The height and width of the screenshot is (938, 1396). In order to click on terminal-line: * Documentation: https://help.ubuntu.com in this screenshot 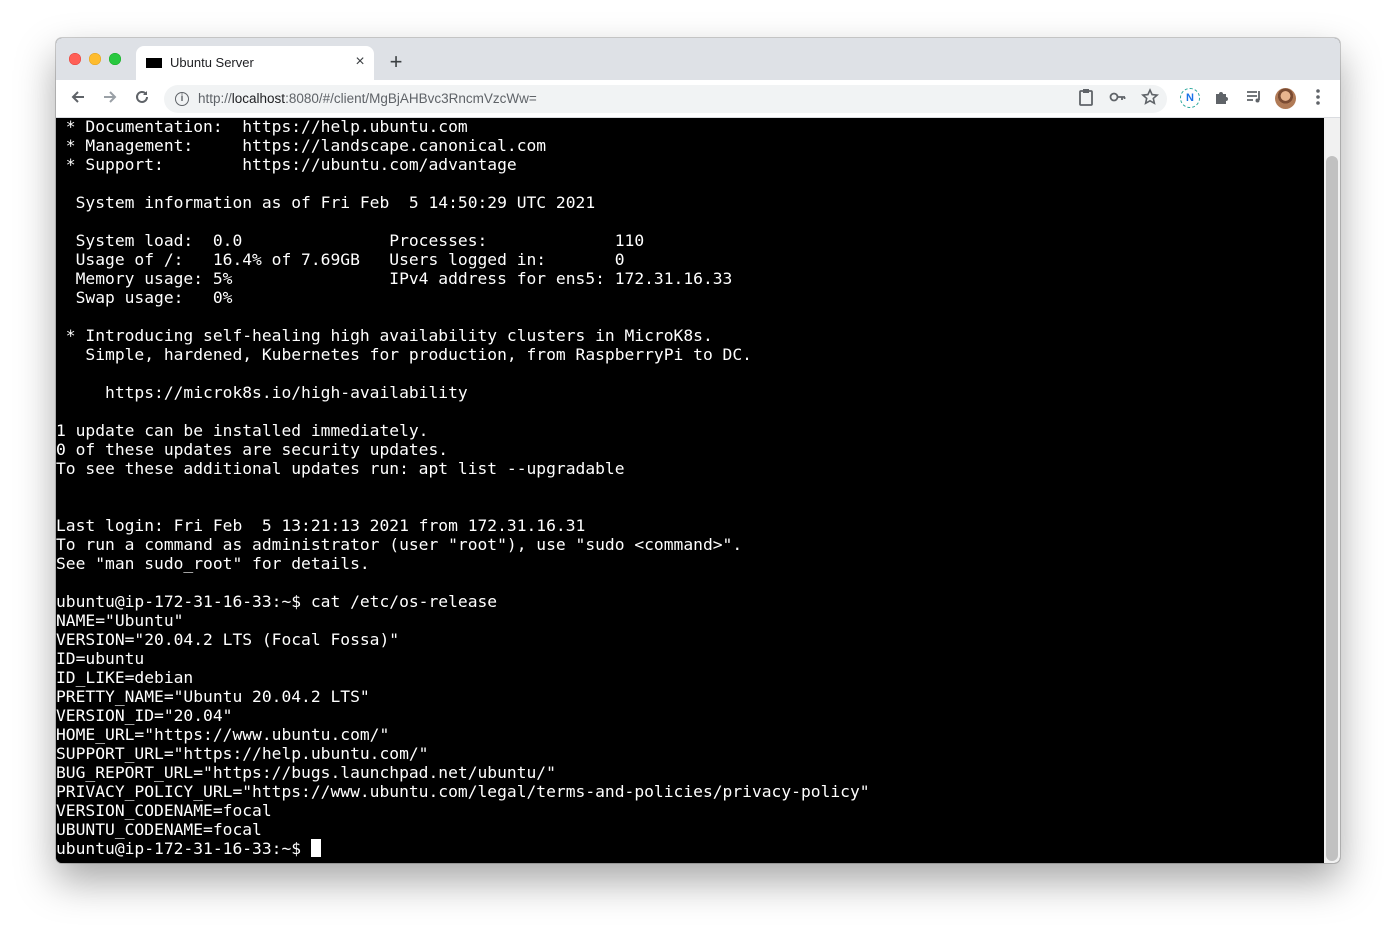, I will do `click(262, 127)`.